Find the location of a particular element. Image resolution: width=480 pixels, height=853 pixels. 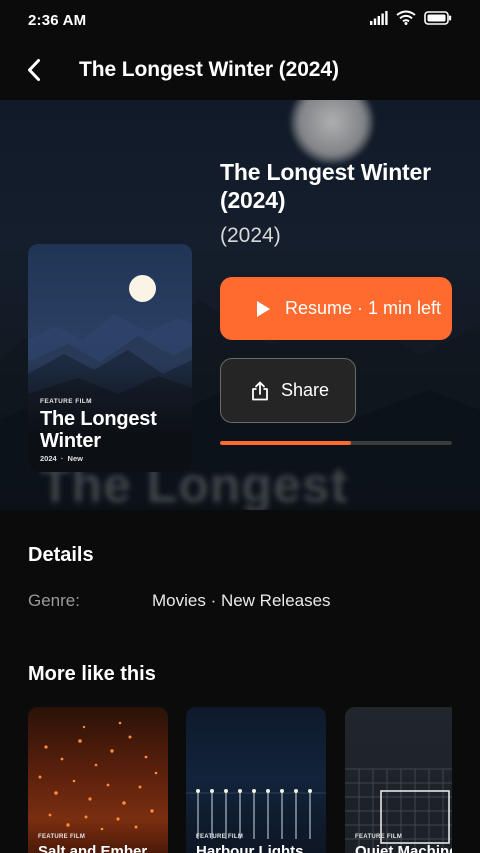

movie-year: (2024) is located at coordinates (250, 235).